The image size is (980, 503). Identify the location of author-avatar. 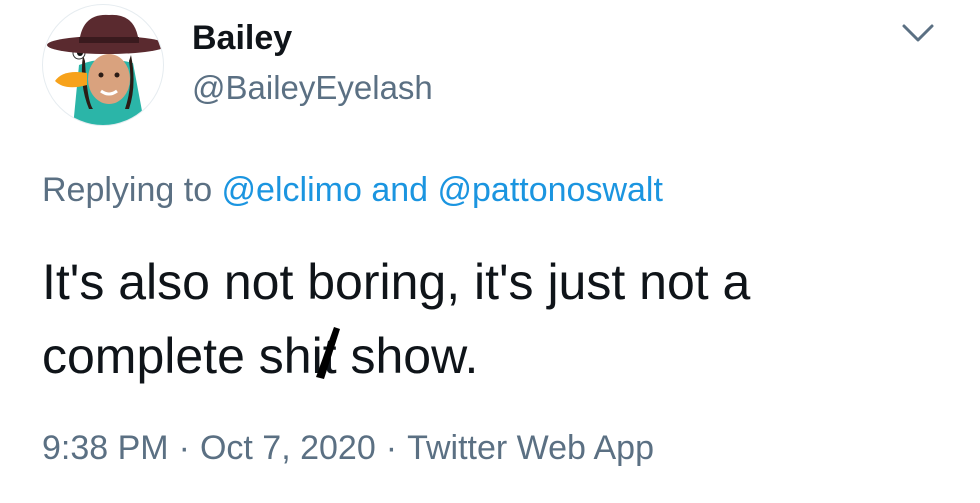
(103, 65).